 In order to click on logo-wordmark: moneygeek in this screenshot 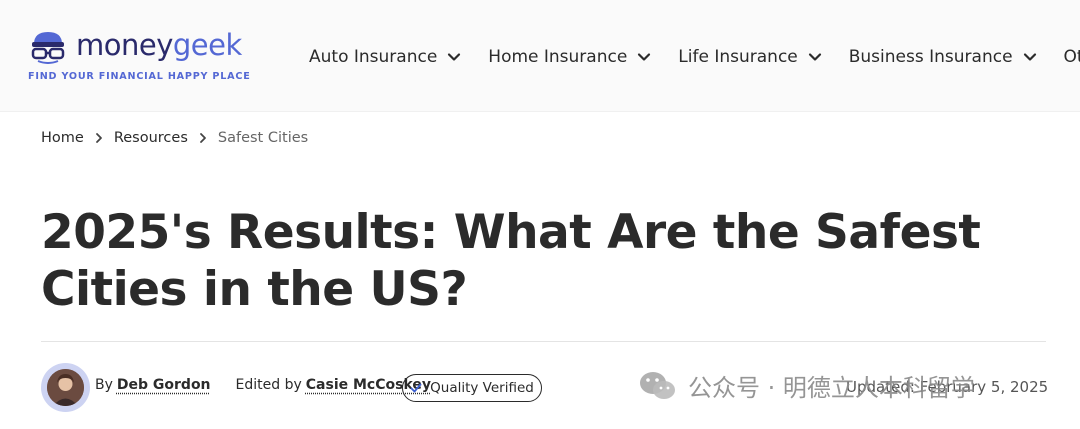, I will do `click(159, 45)`.